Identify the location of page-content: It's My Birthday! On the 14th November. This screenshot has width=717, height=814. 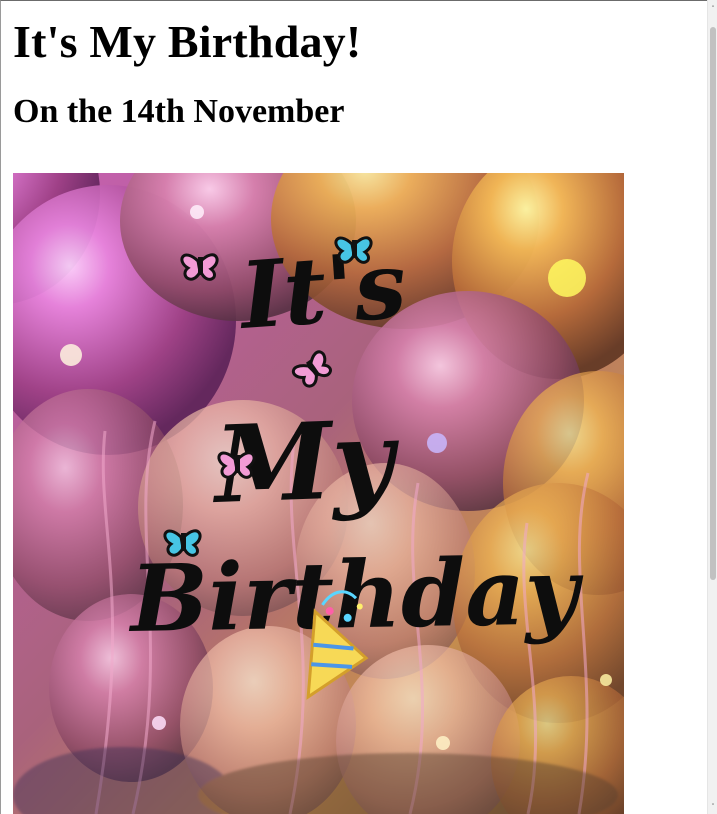
(358, 73).